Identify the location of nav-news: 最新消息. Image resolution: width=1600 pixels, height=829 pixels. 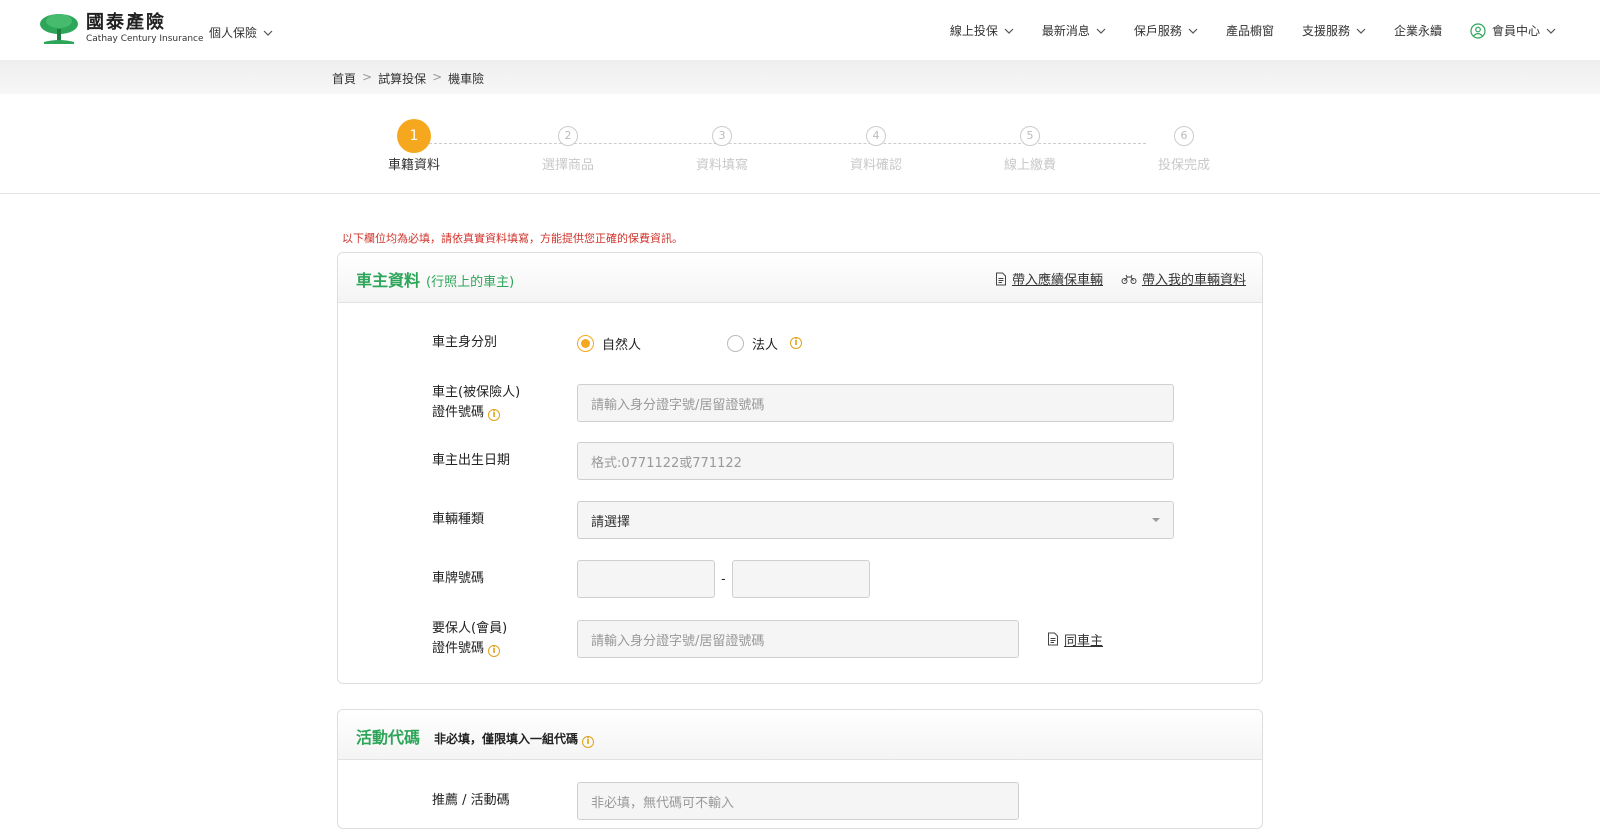
(1074, 30).